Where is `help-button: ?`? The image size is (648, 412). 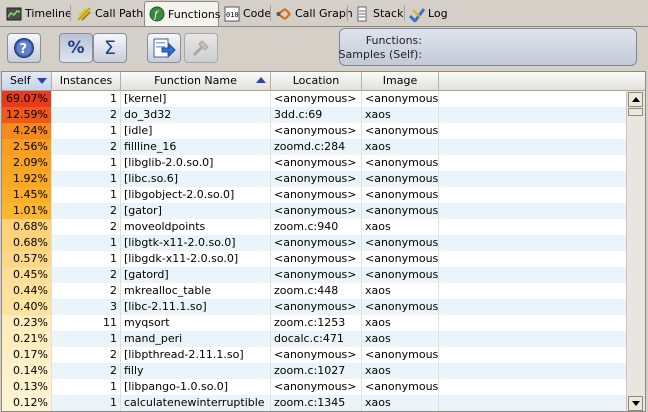 help-button: ? is located at coordinates (24, 48).